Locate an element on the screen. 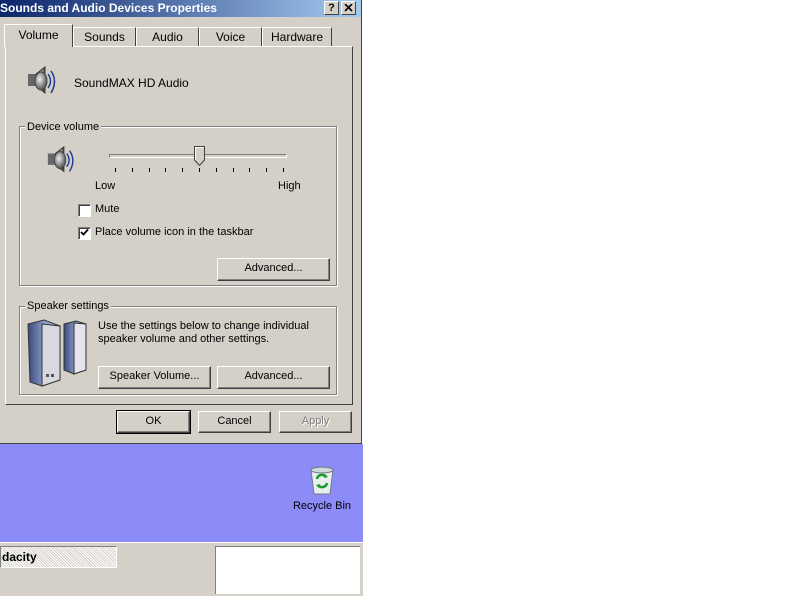 The height and width of the screenshot is (600, 800). device-volume-label: Device volume is located at coordinates (63, 127).